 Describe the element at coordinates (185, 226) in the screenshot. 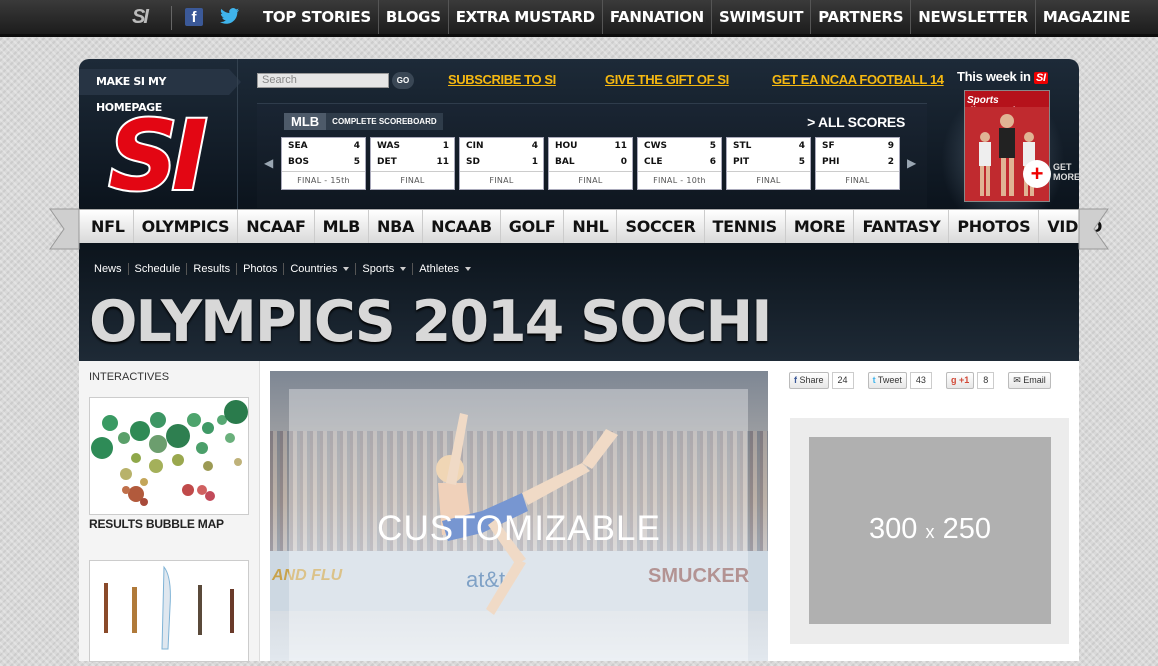

I see `sport-olympics: OLYMPICS` at that location.